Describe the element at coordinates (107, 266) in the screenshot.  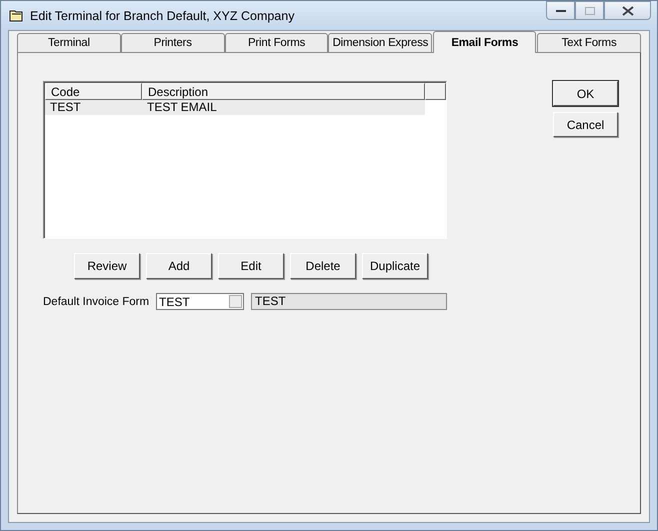
I see `list-button: Review` at that location.